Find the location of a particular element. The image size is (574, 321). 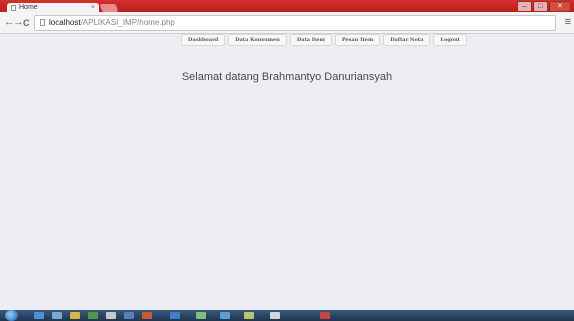

nav-data-item: Data Item is located at coordinates (310, 40).